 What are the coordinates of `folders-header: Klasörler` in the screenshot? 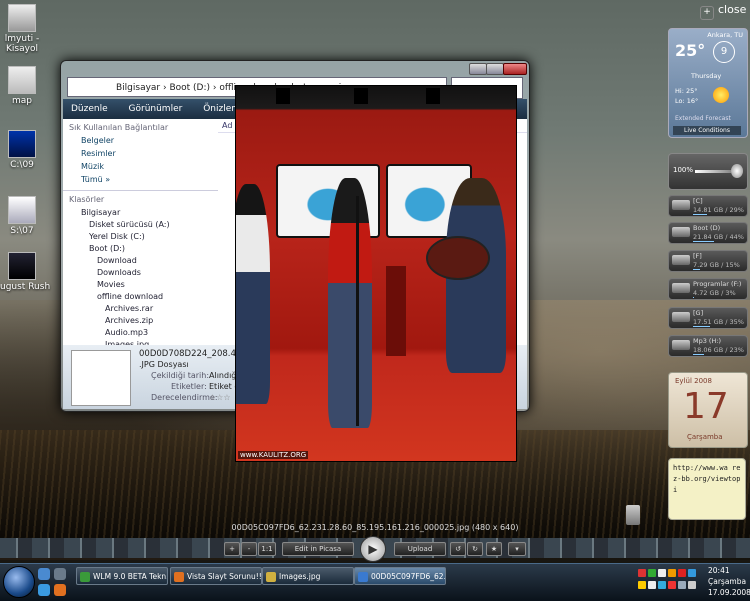 It's located at (140, 198).